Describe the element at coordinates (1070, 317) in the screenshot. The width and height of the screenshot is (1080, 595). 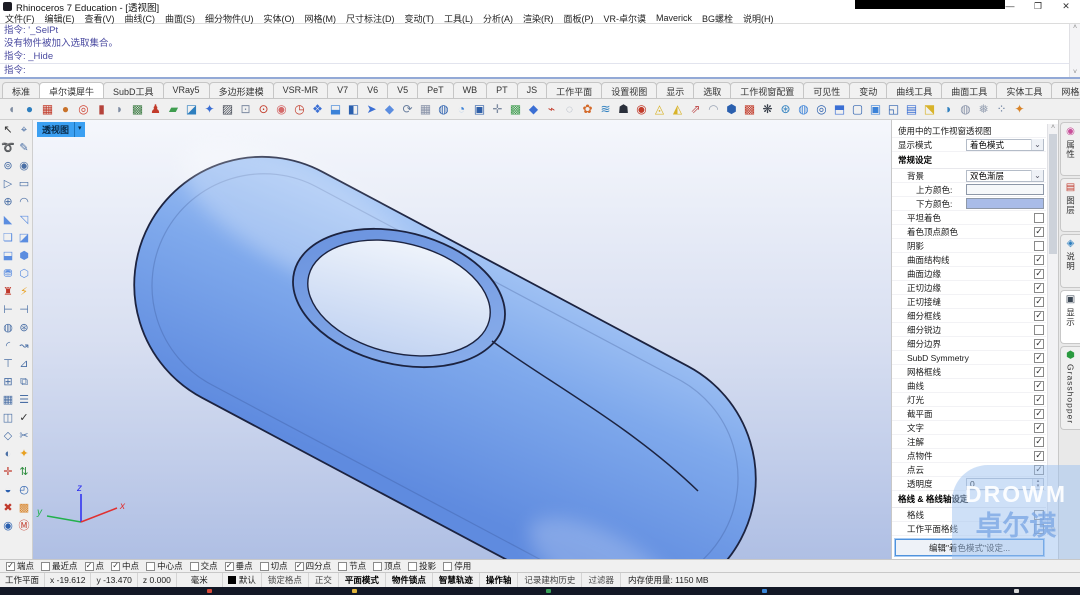
I see `side-panel-tab: ▣ 显示` at that location.